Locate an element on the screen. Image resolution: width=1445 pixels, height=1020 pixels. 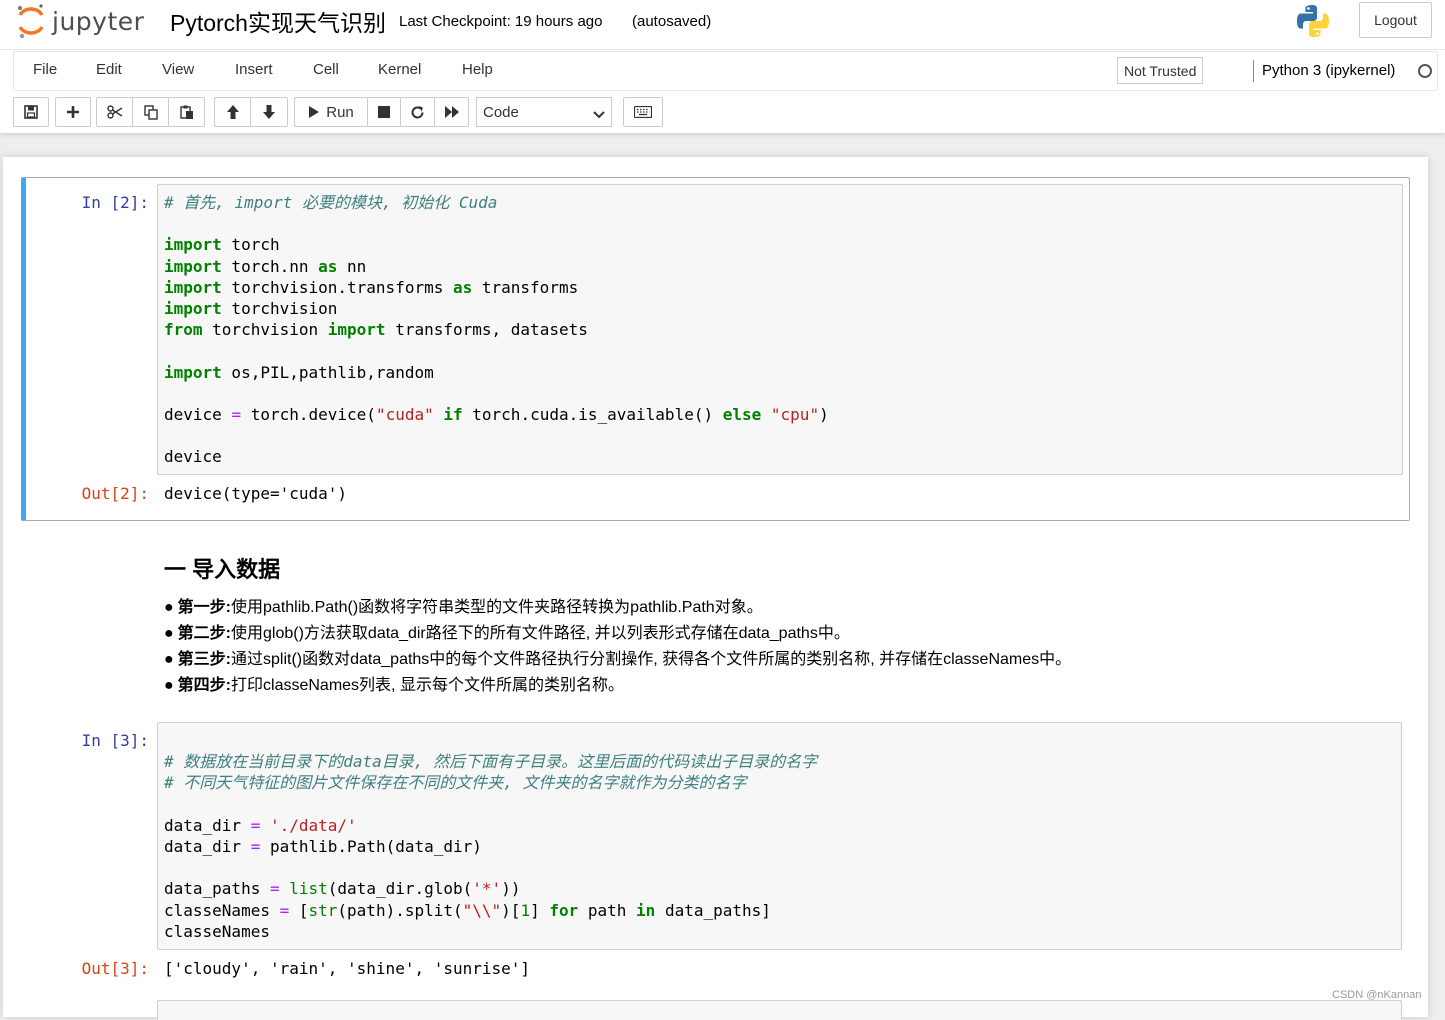
logo-text: jupyter is located at coordinates (98, 21).